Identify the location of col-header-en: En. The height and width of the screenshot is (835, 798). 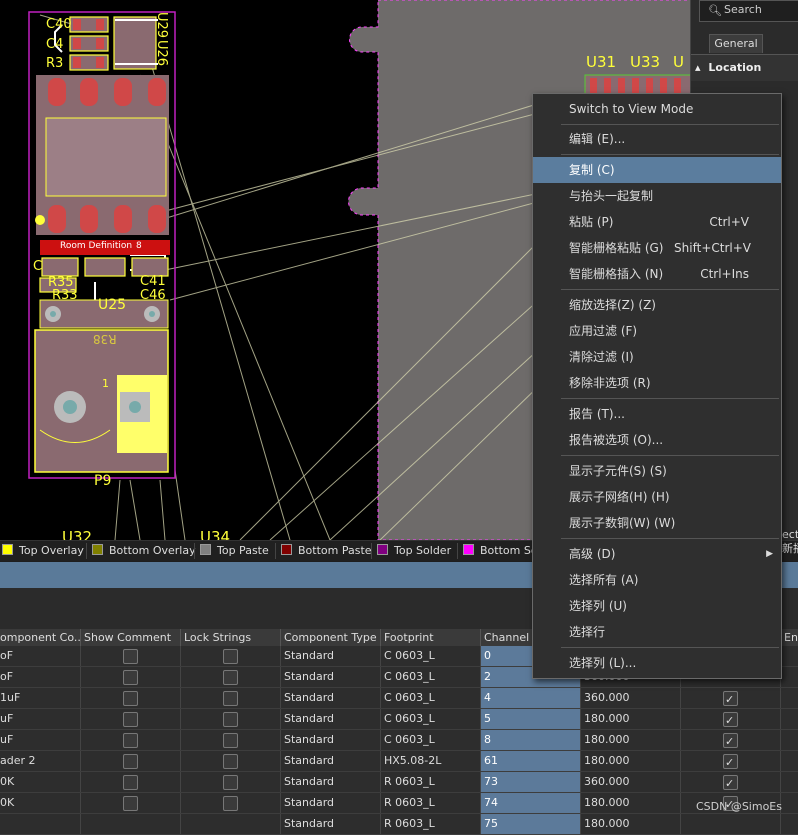
(789, 637).